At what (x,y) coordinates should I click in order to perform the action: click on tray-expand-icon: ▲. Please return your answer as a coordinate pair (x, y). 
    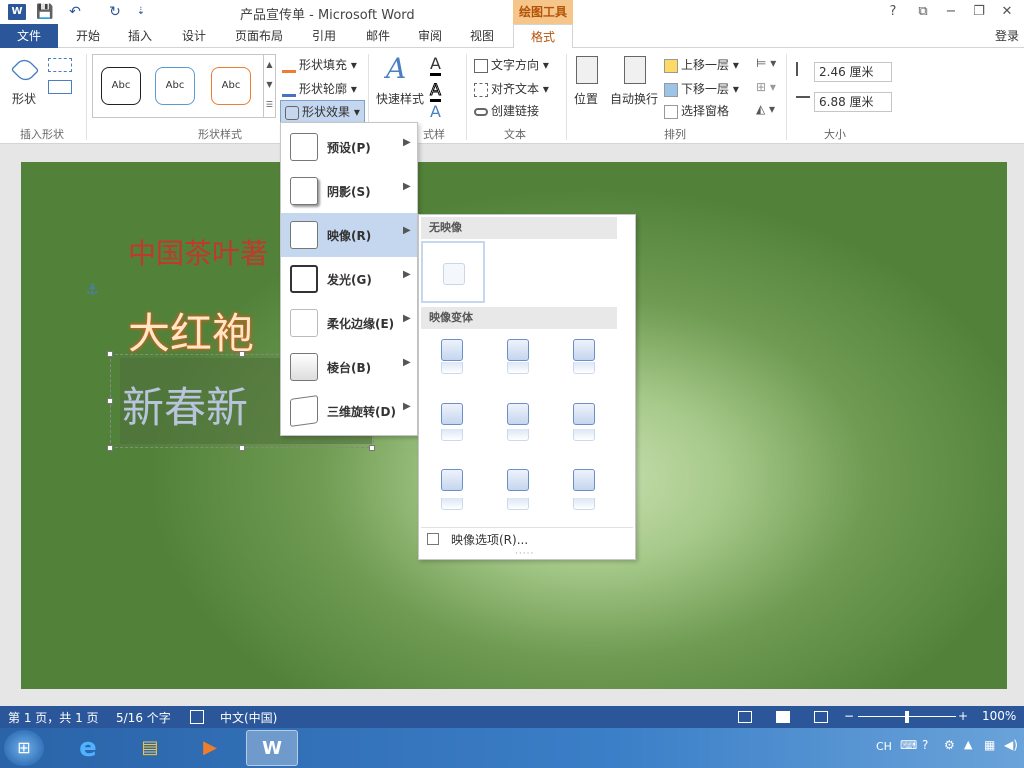
    Looking at the image, I should click on (968, 744).